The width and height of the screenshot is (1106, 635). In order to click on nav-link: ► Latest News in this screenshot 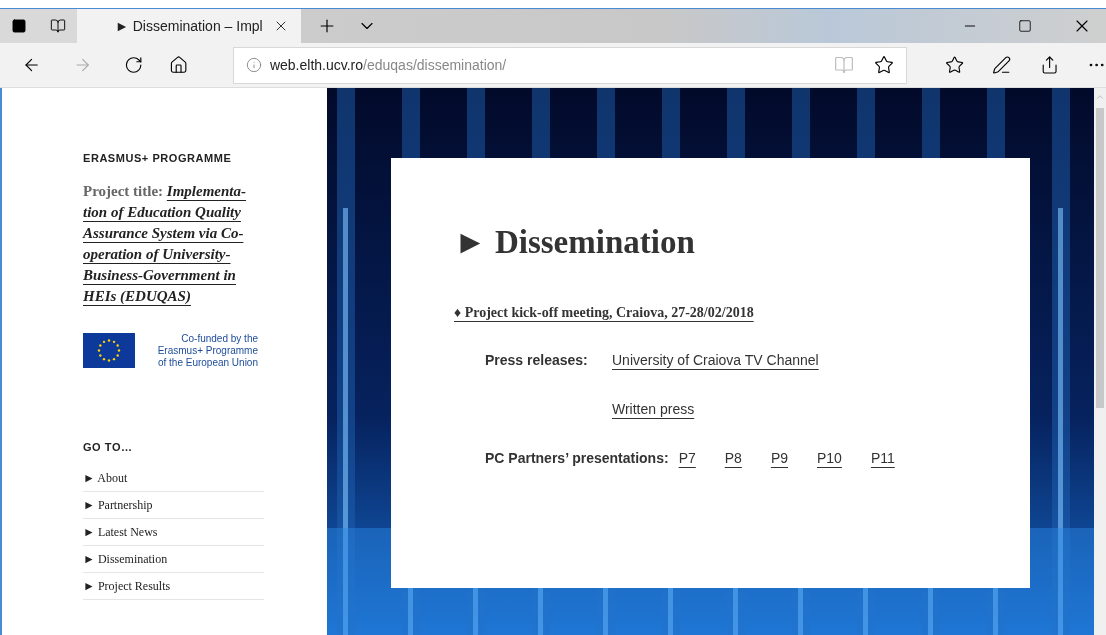, I will do `click(120, 532)`.